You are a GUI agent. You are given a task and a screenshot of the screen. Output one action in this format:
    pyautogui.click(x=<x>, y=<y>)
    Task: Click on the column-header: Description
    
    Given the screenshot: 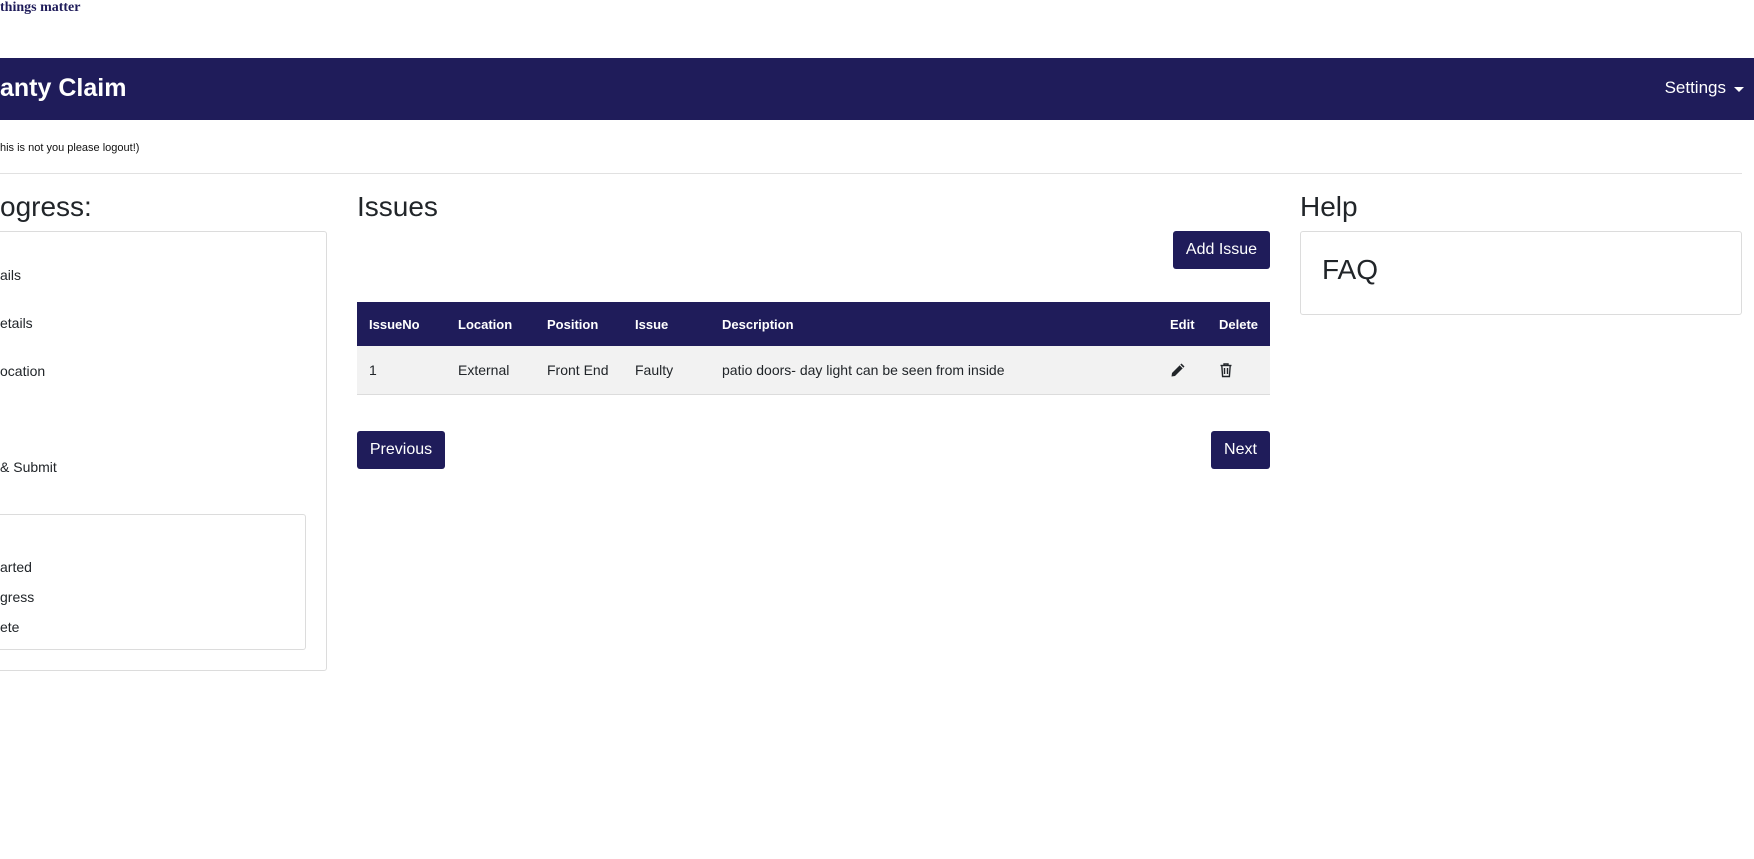 What is the action you would take?
    pyautogui.click(x=758, y=324)
    